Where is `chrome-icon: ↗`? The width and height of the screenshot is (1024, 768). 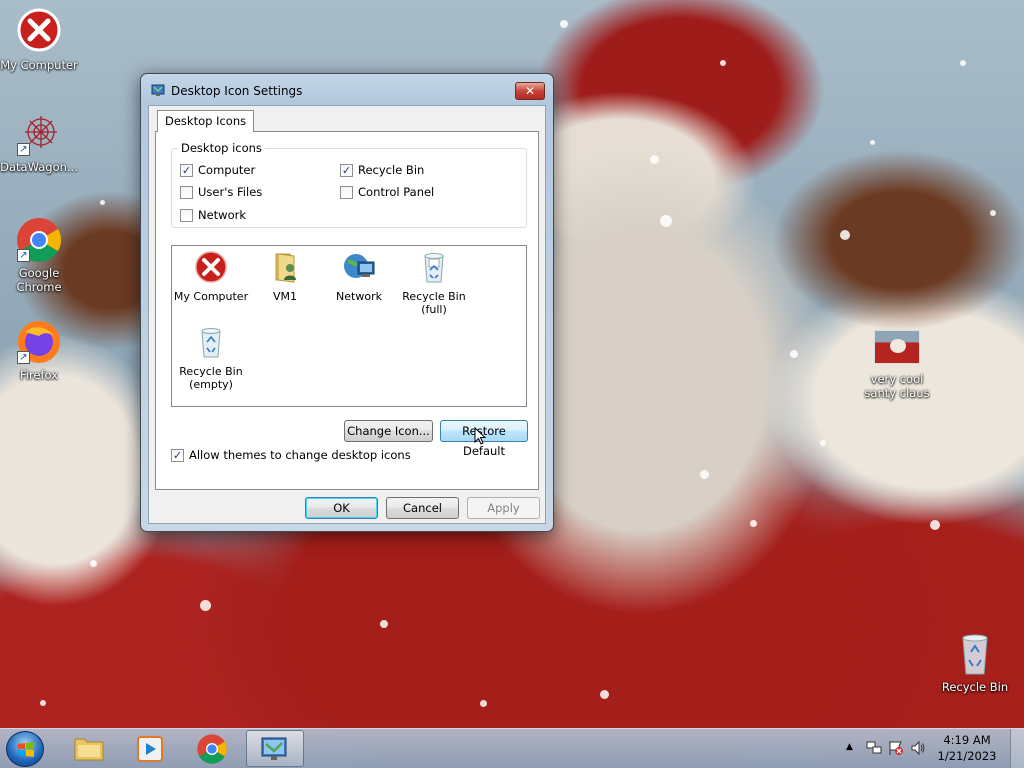 chrome-icon: ↗ is located at coordinates (39, 240).